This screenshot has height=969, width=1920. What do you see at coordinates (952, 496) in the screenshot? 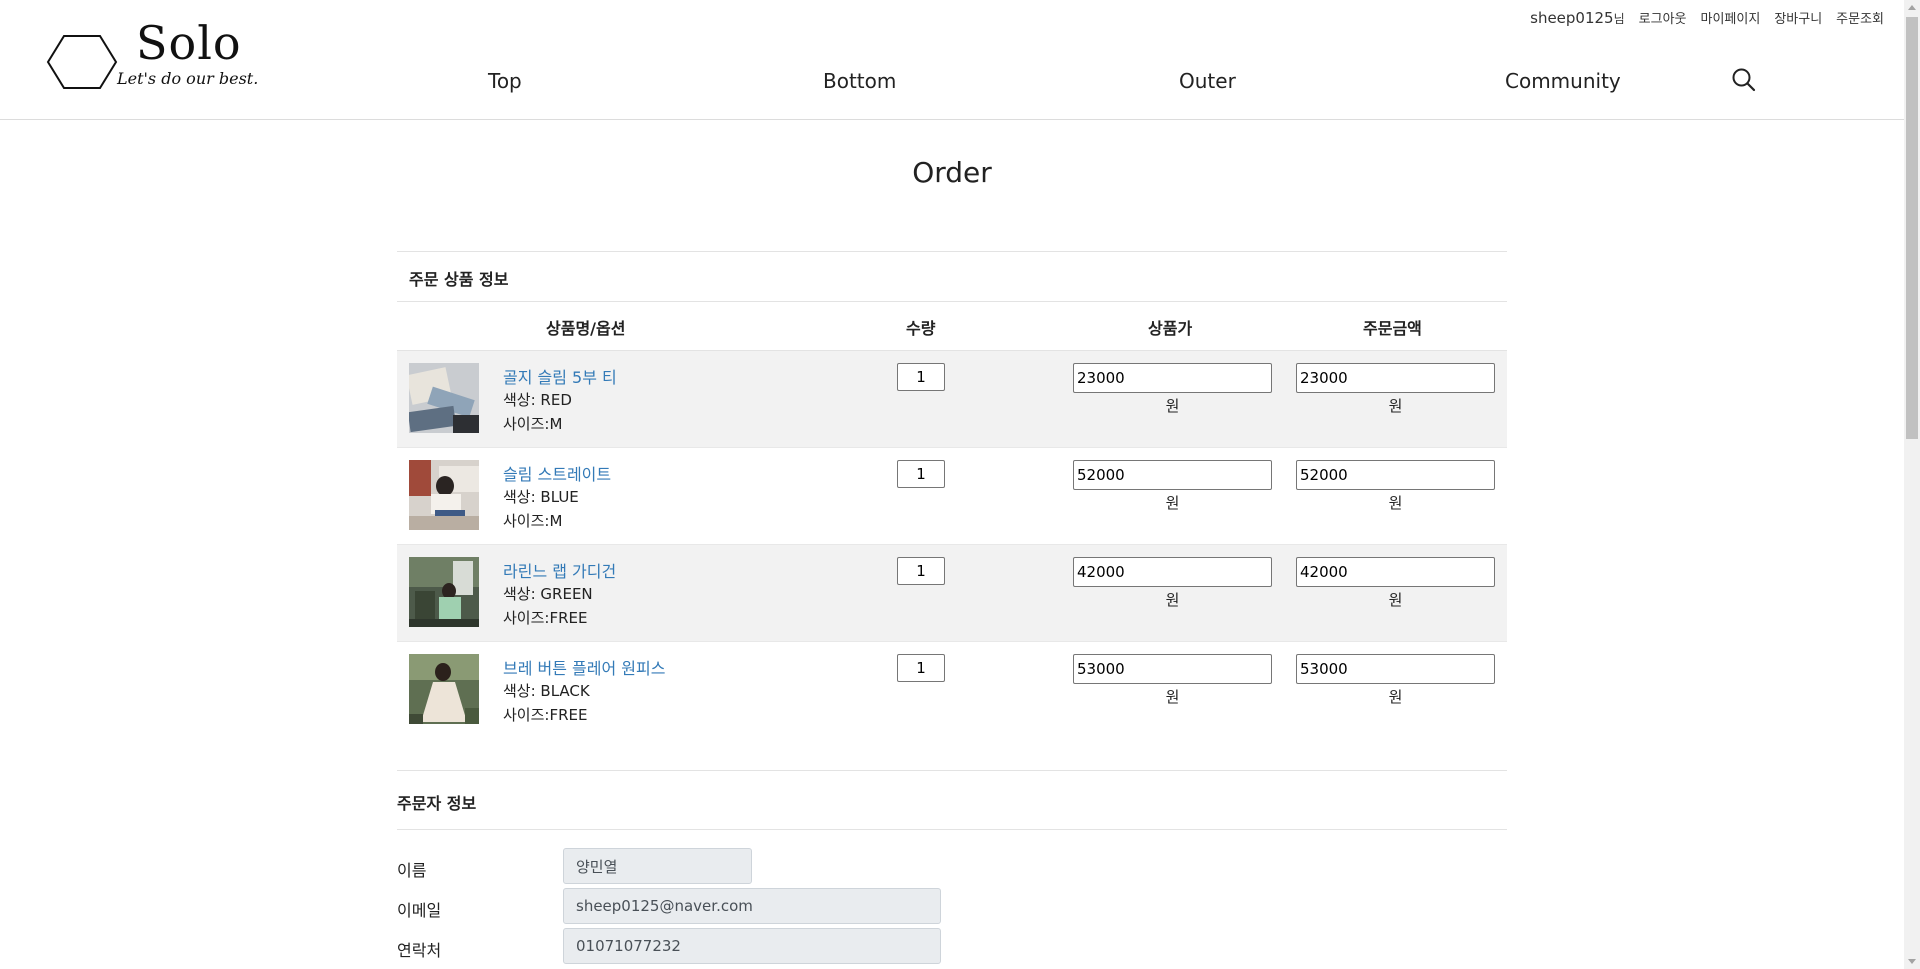
I see `table-row: 슬림 스트레이트 색상: BLUE 사이즈:M 원 원` at bounding box center [952, 496].